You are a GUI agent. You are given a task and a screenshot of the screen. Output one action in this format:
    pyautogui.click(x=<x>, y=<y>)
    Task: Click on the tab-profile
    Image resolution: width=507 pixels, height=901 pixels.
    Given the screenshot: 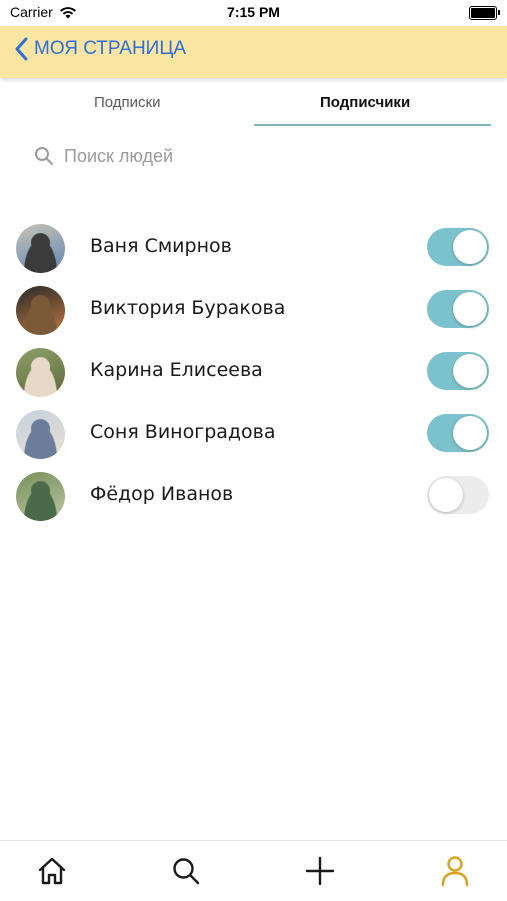 What is the action you would take?
    pyautogui.click(x=455, y=871)
    